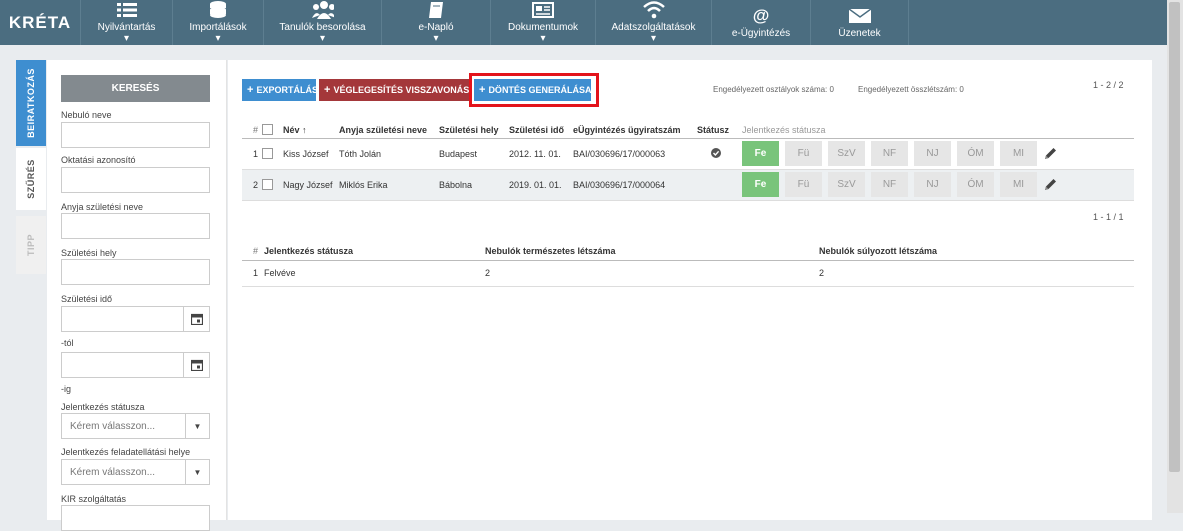  I want to click on nav-adatszolgaltatasok: Adatszolgáltatások ▾, so click(653, 22).